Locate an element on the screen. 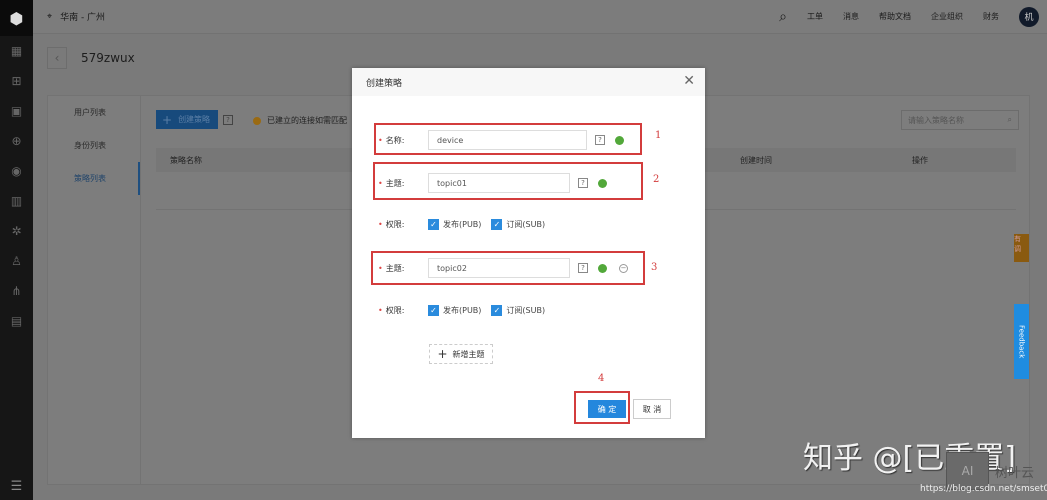 Image resolution: width=1047 pixels, height=500 pixels. nav-help-docs: 帮助文档 is located at coordinates (895, 16).